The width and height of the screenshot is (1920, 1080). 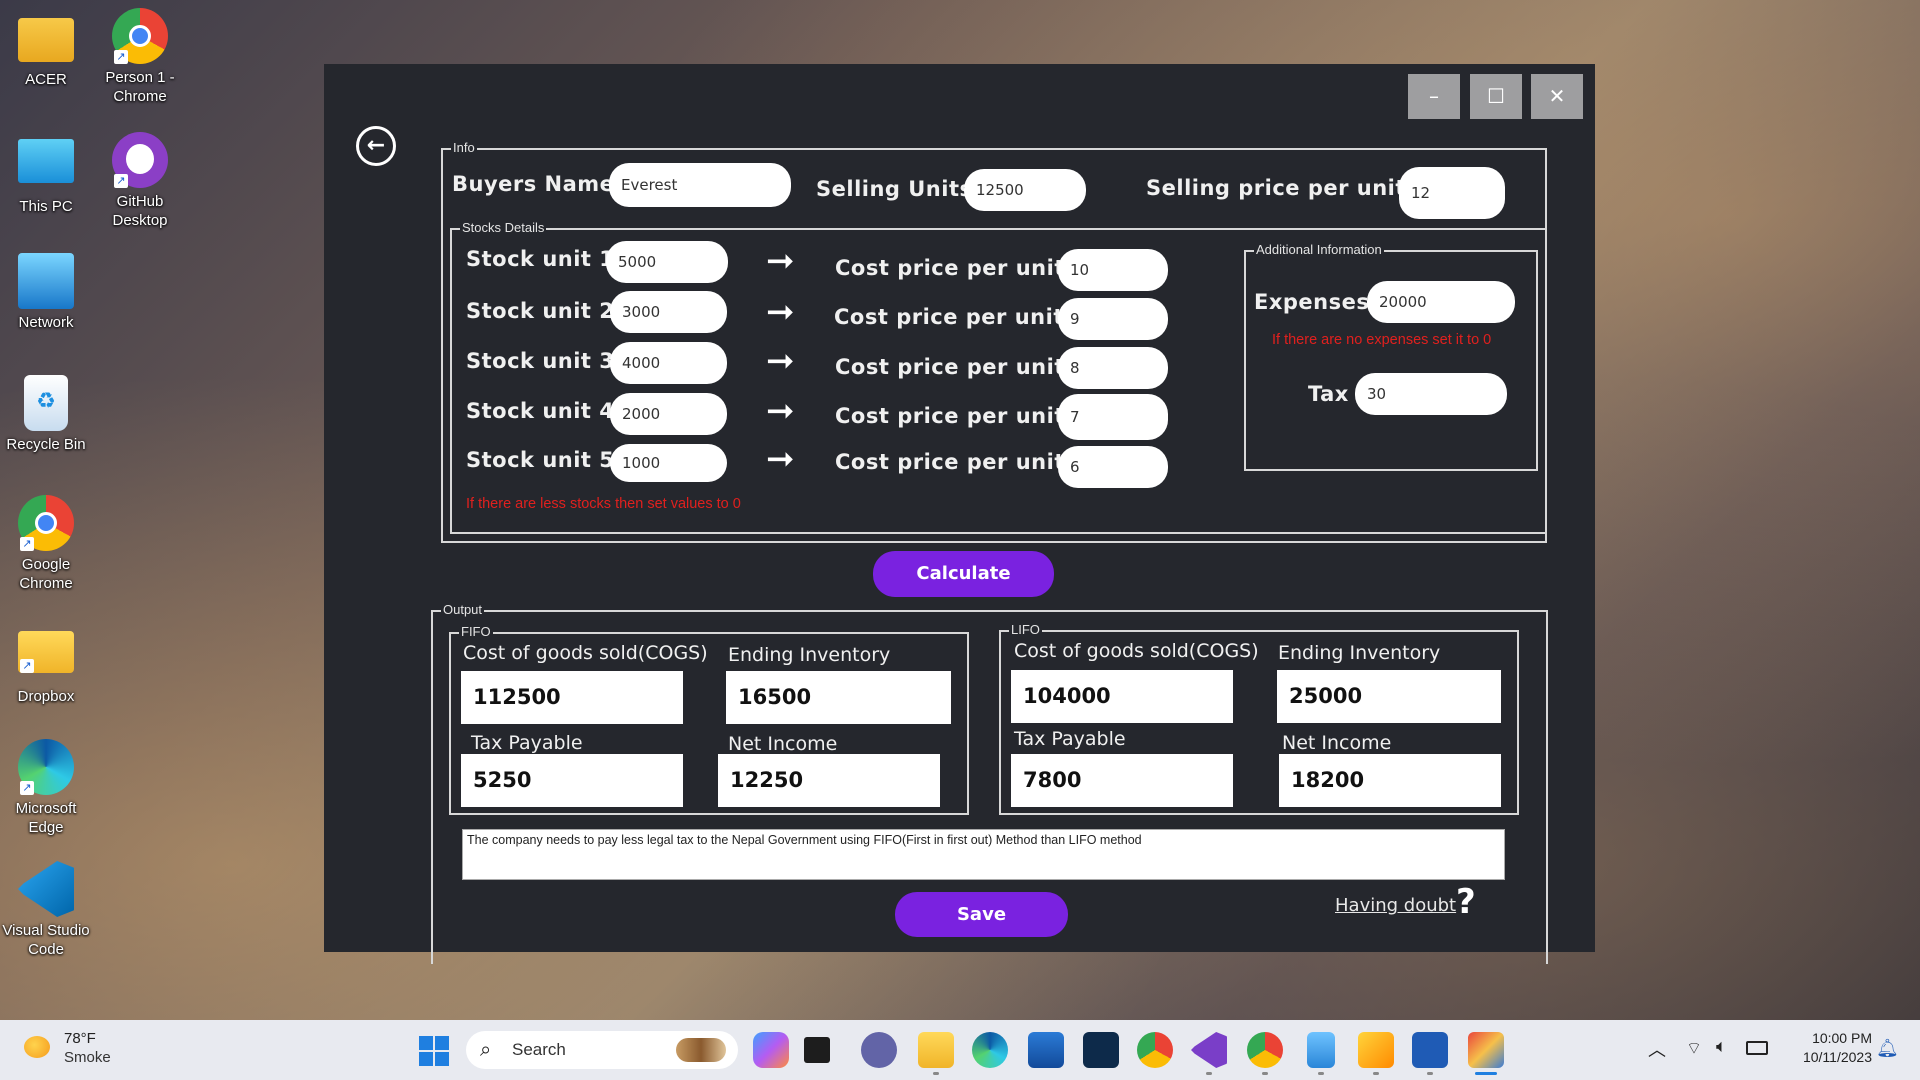 I want to click on fifo-net-income-value: 12250, so click(x=829, y=780).